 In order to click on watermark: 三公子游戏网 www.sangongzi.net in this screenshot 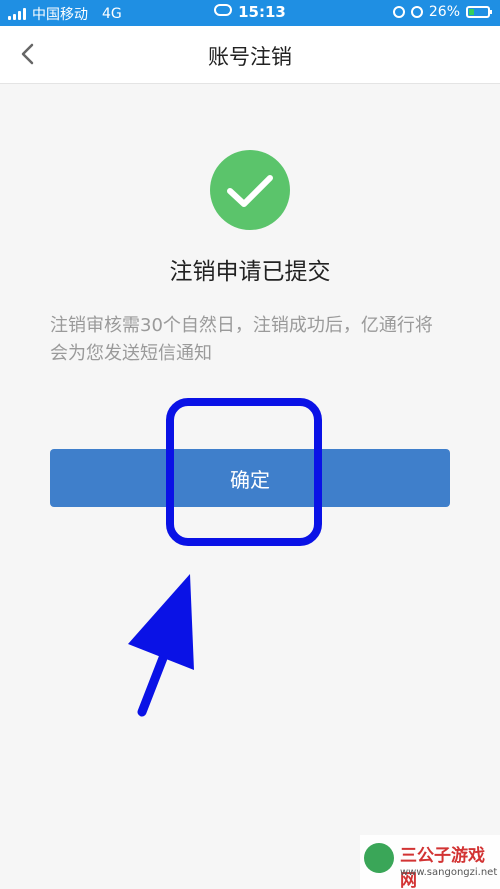, I will do `click(430, 862)`.